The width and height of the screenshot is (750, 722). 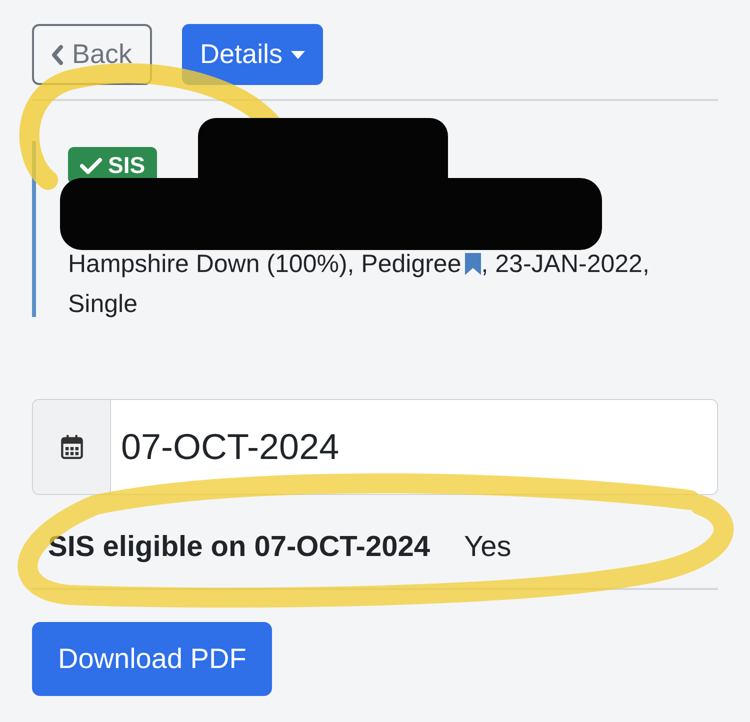 I want to click on check-icon, so click(x=91, y=165).